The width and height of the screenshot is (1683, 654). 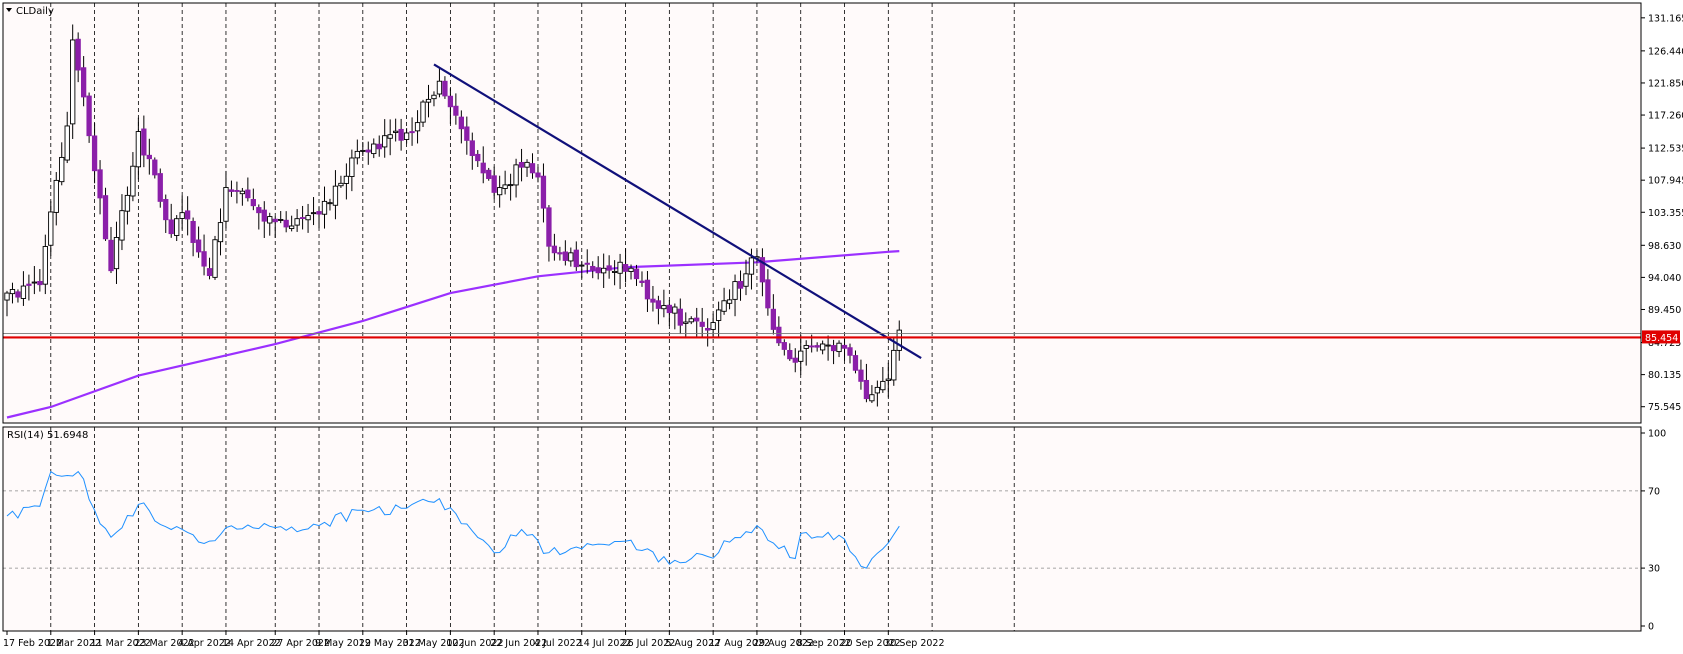 I want to click on rsi-tick-label: 70, so click(x=1654, y=491).